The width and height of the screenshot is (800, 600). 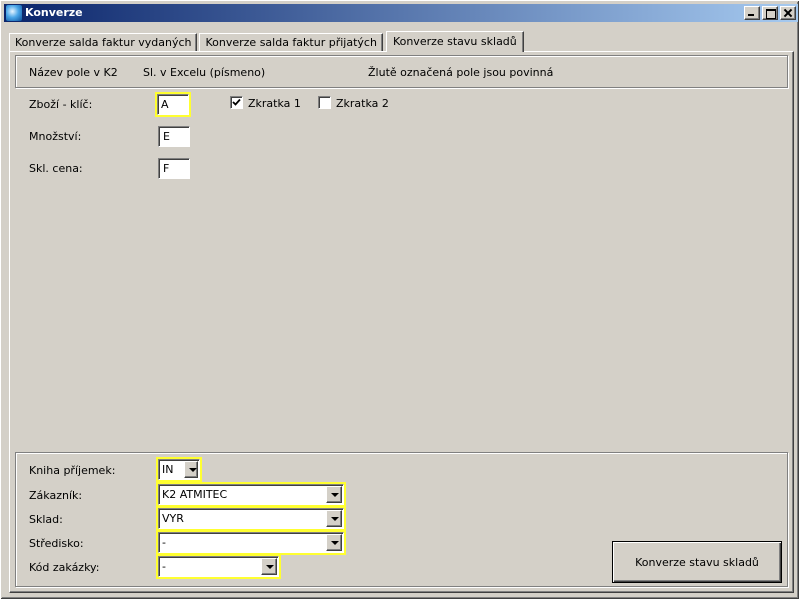 What do you see at coordinates (72, 470) in the screenshot?
I see `field-label-kniha-prijemek: Kniha příjemek:` at bounding box center [72, 470].